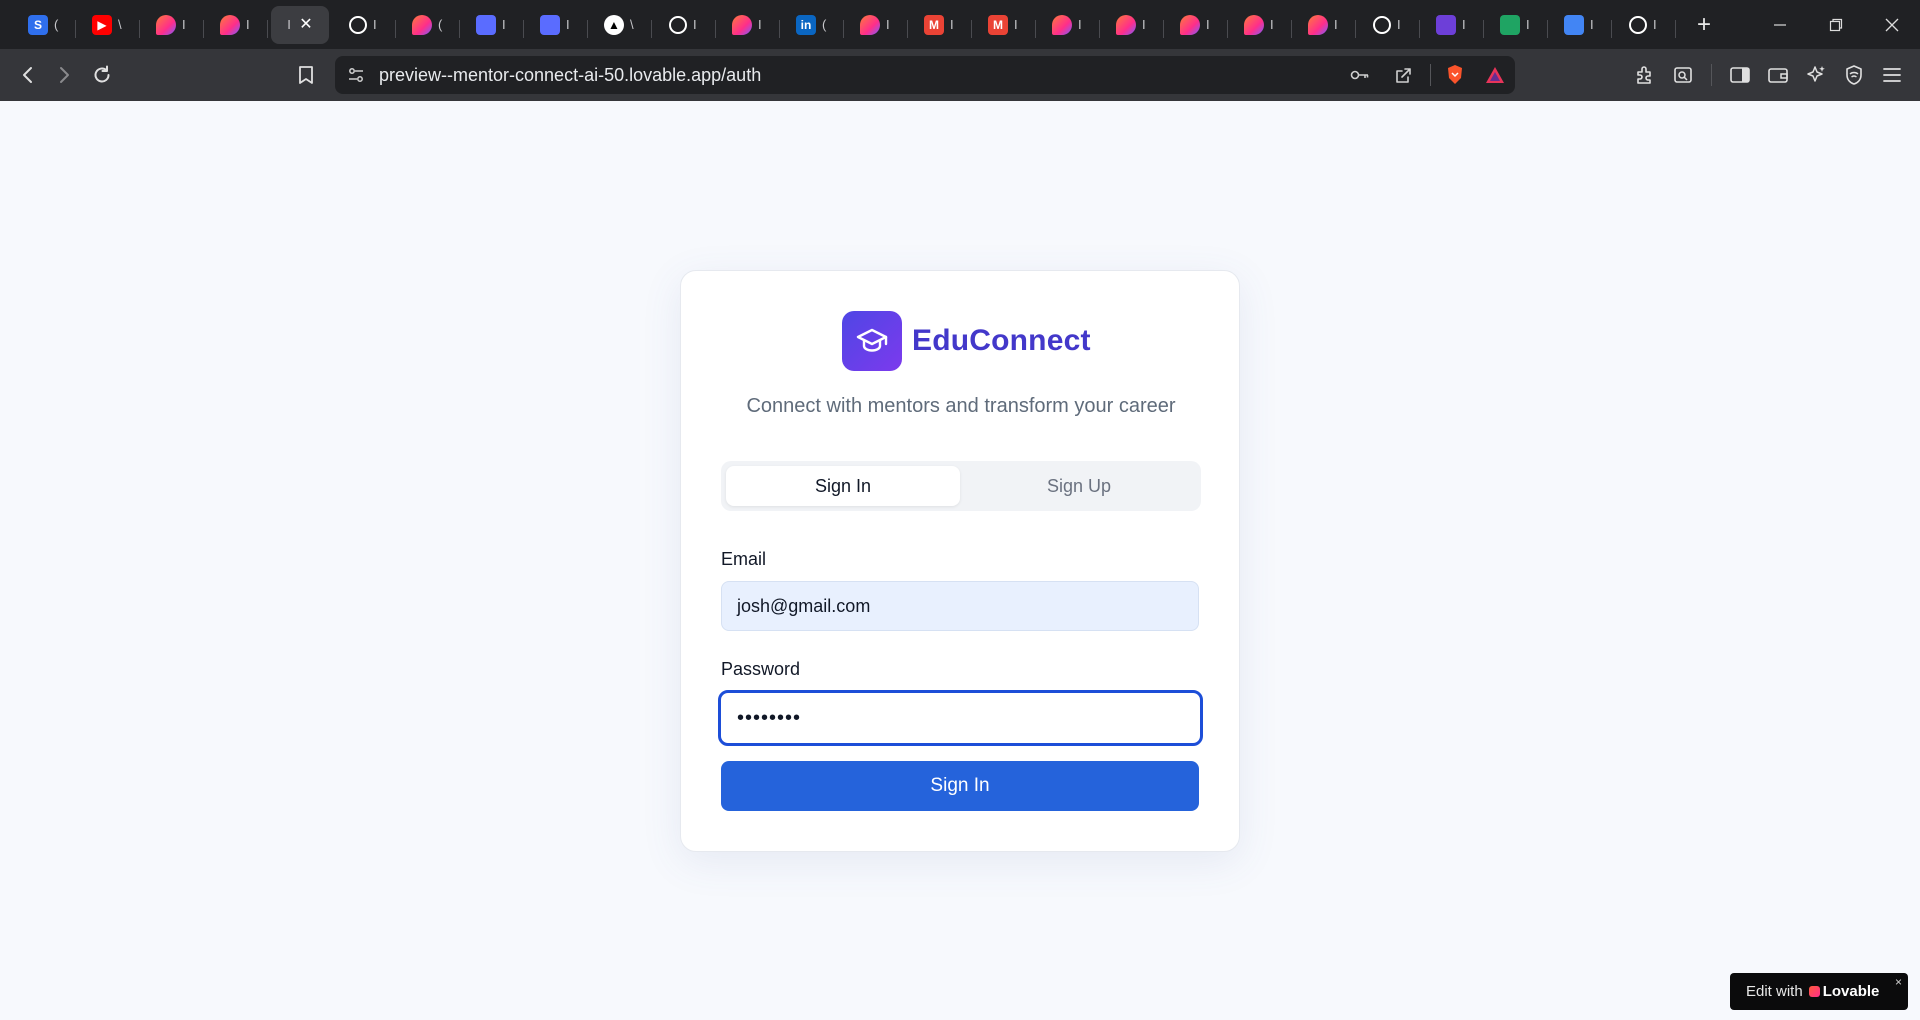 The width and height of the screenshot is (1920, 1020). I want to click on browser-tab: S(, so click(44, 25).